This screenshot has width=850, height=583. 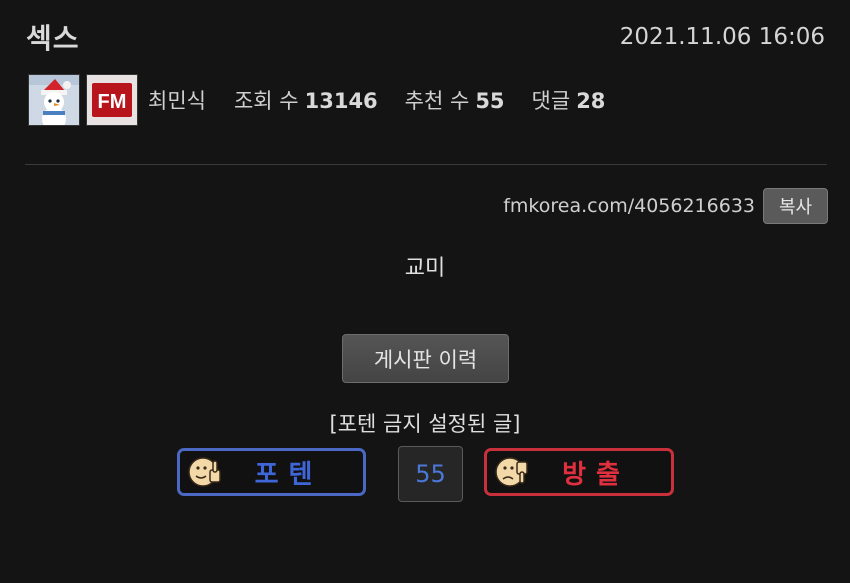 I want to click on comments-stat: 댓글 28, so click(x=569, y=100).